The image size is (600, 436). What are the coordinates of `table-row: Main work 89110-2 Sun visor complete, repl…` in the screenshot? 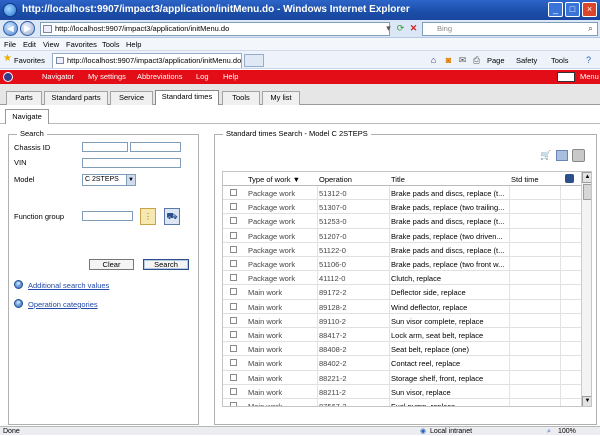 It's located at (402, 320).